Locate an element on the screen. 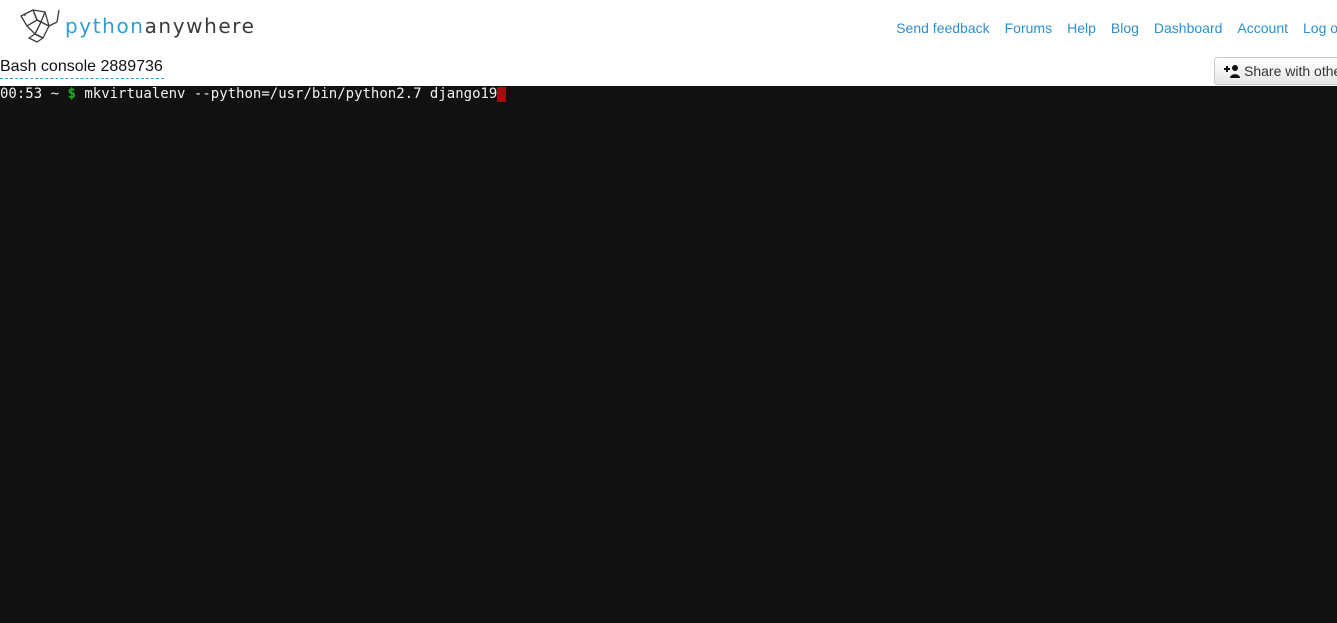 This screenshot has width=1337, height=623. terminal-cursor is located at coordinates (502, 94).